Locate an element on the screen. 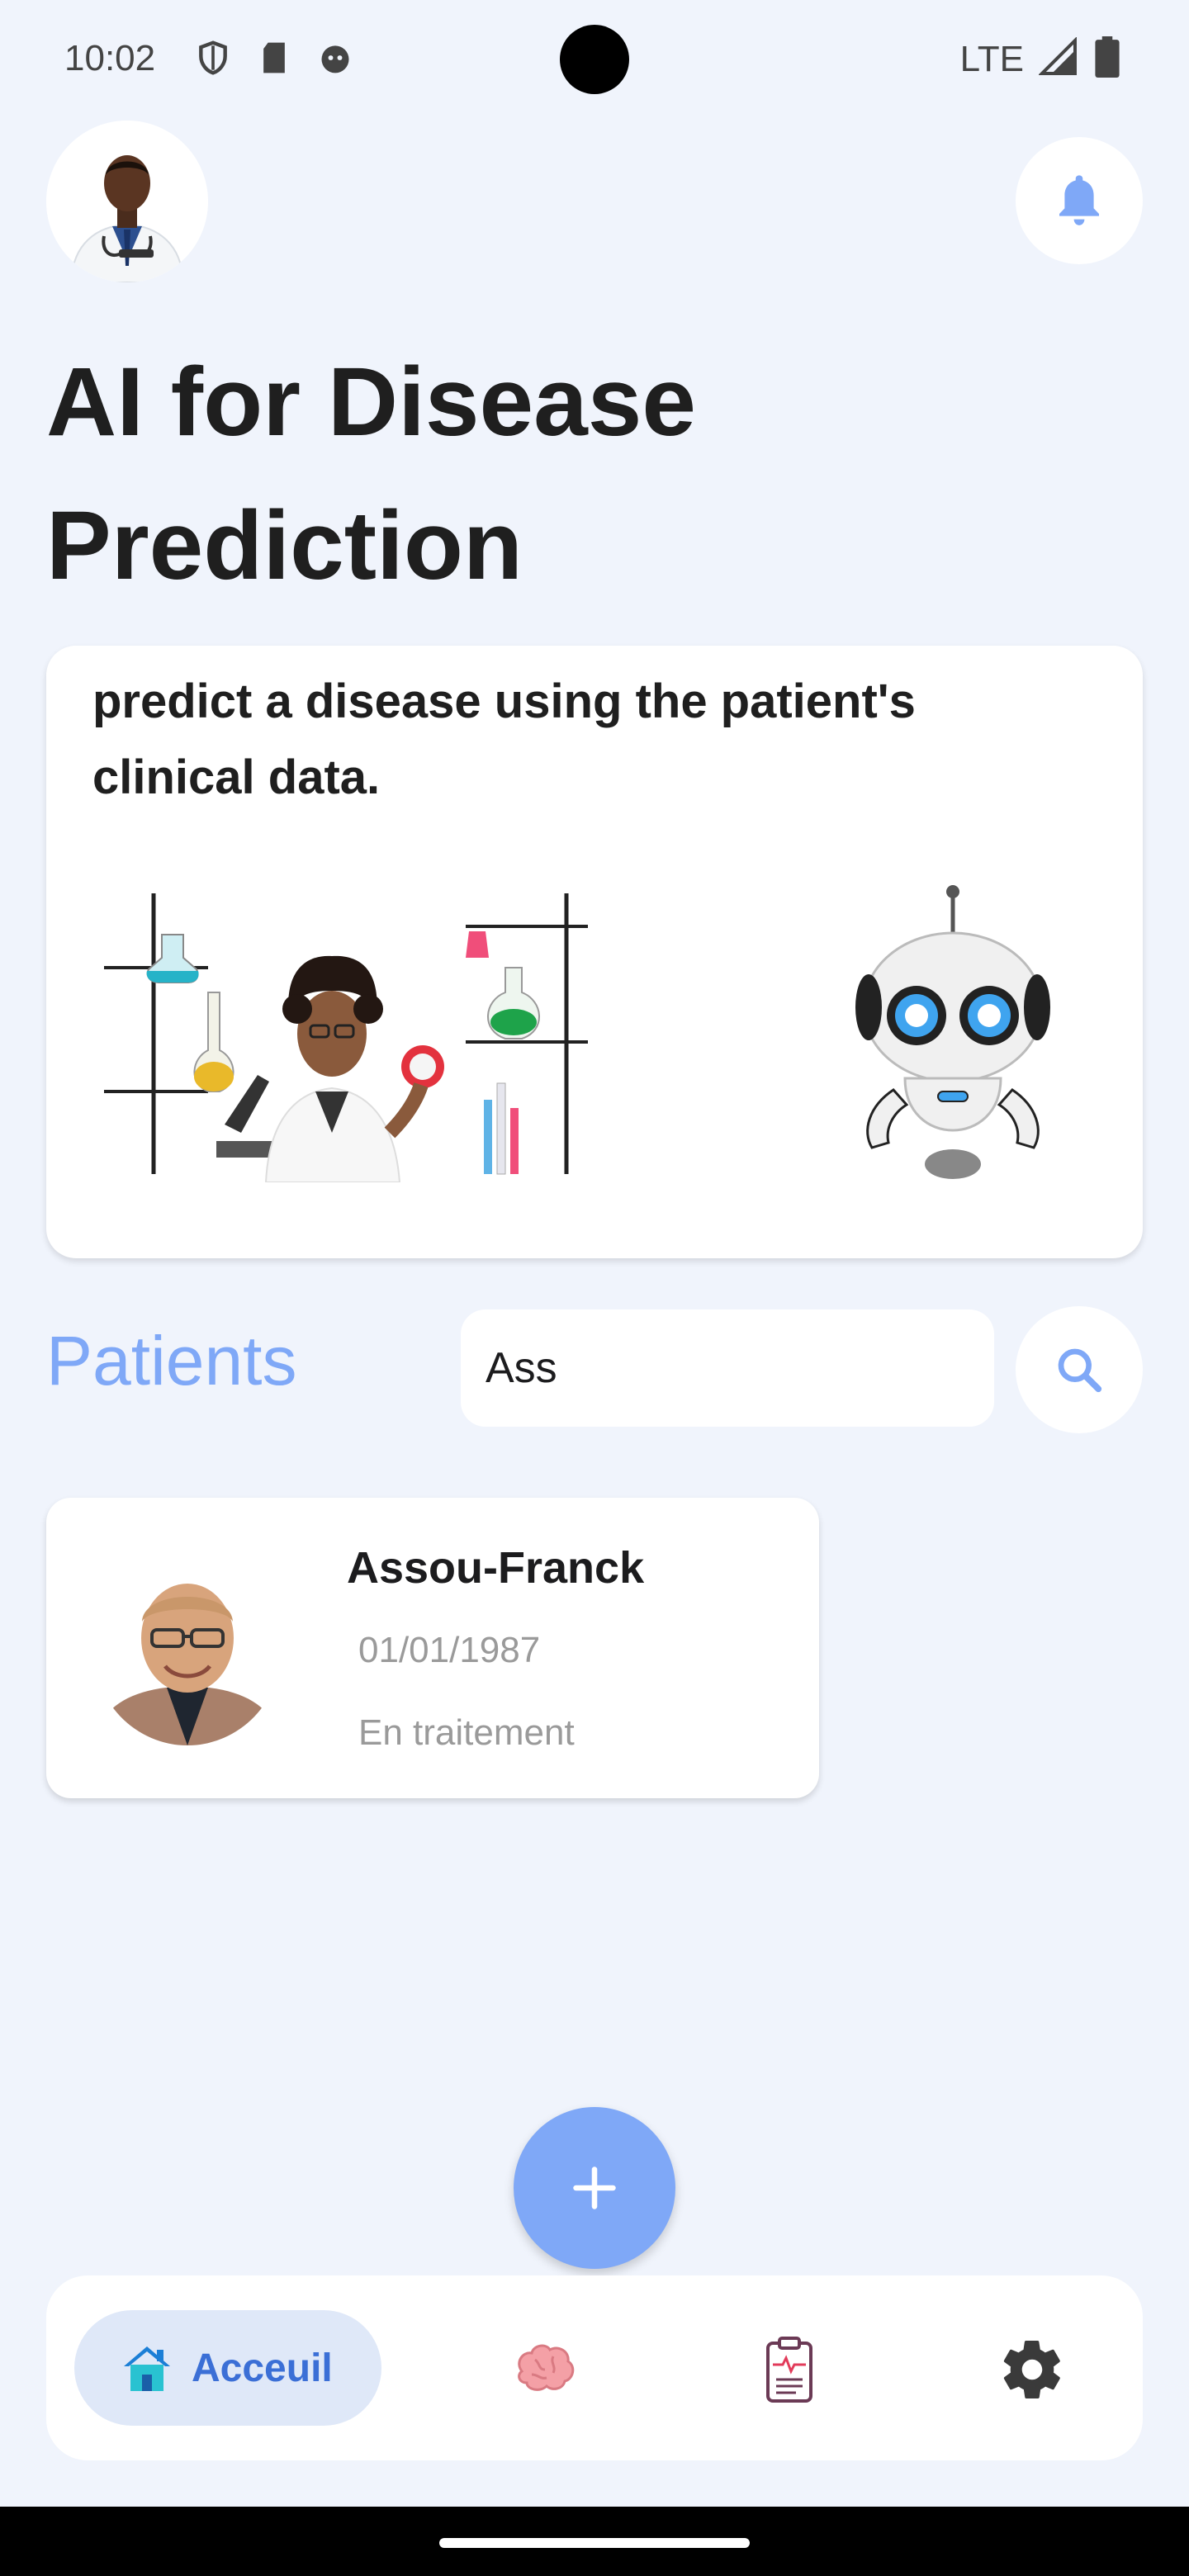 This screenshot has width=1189, height=2576. status-system-icons: LTE is located at coordinates (1040, 59).